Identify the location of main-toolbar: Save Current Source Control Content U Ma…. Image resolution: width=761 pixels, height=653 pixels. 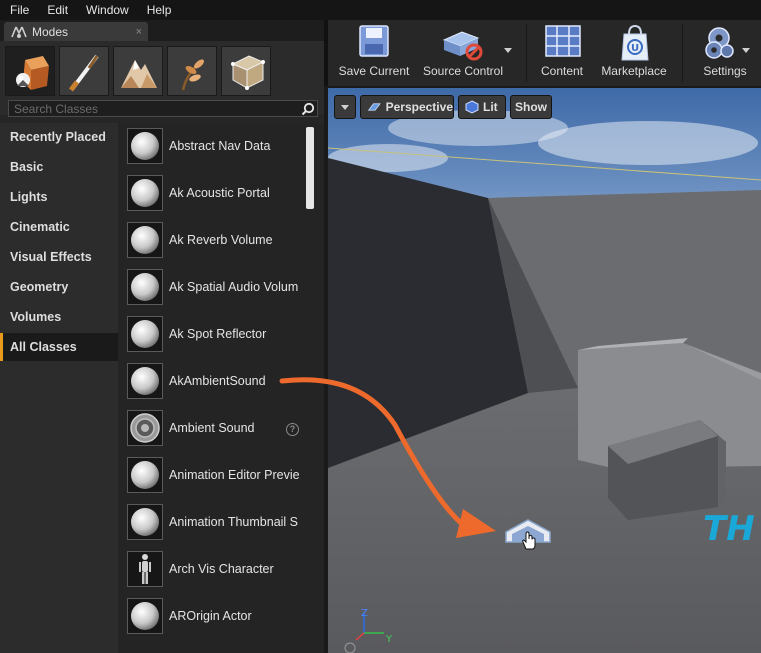
(542, 53).